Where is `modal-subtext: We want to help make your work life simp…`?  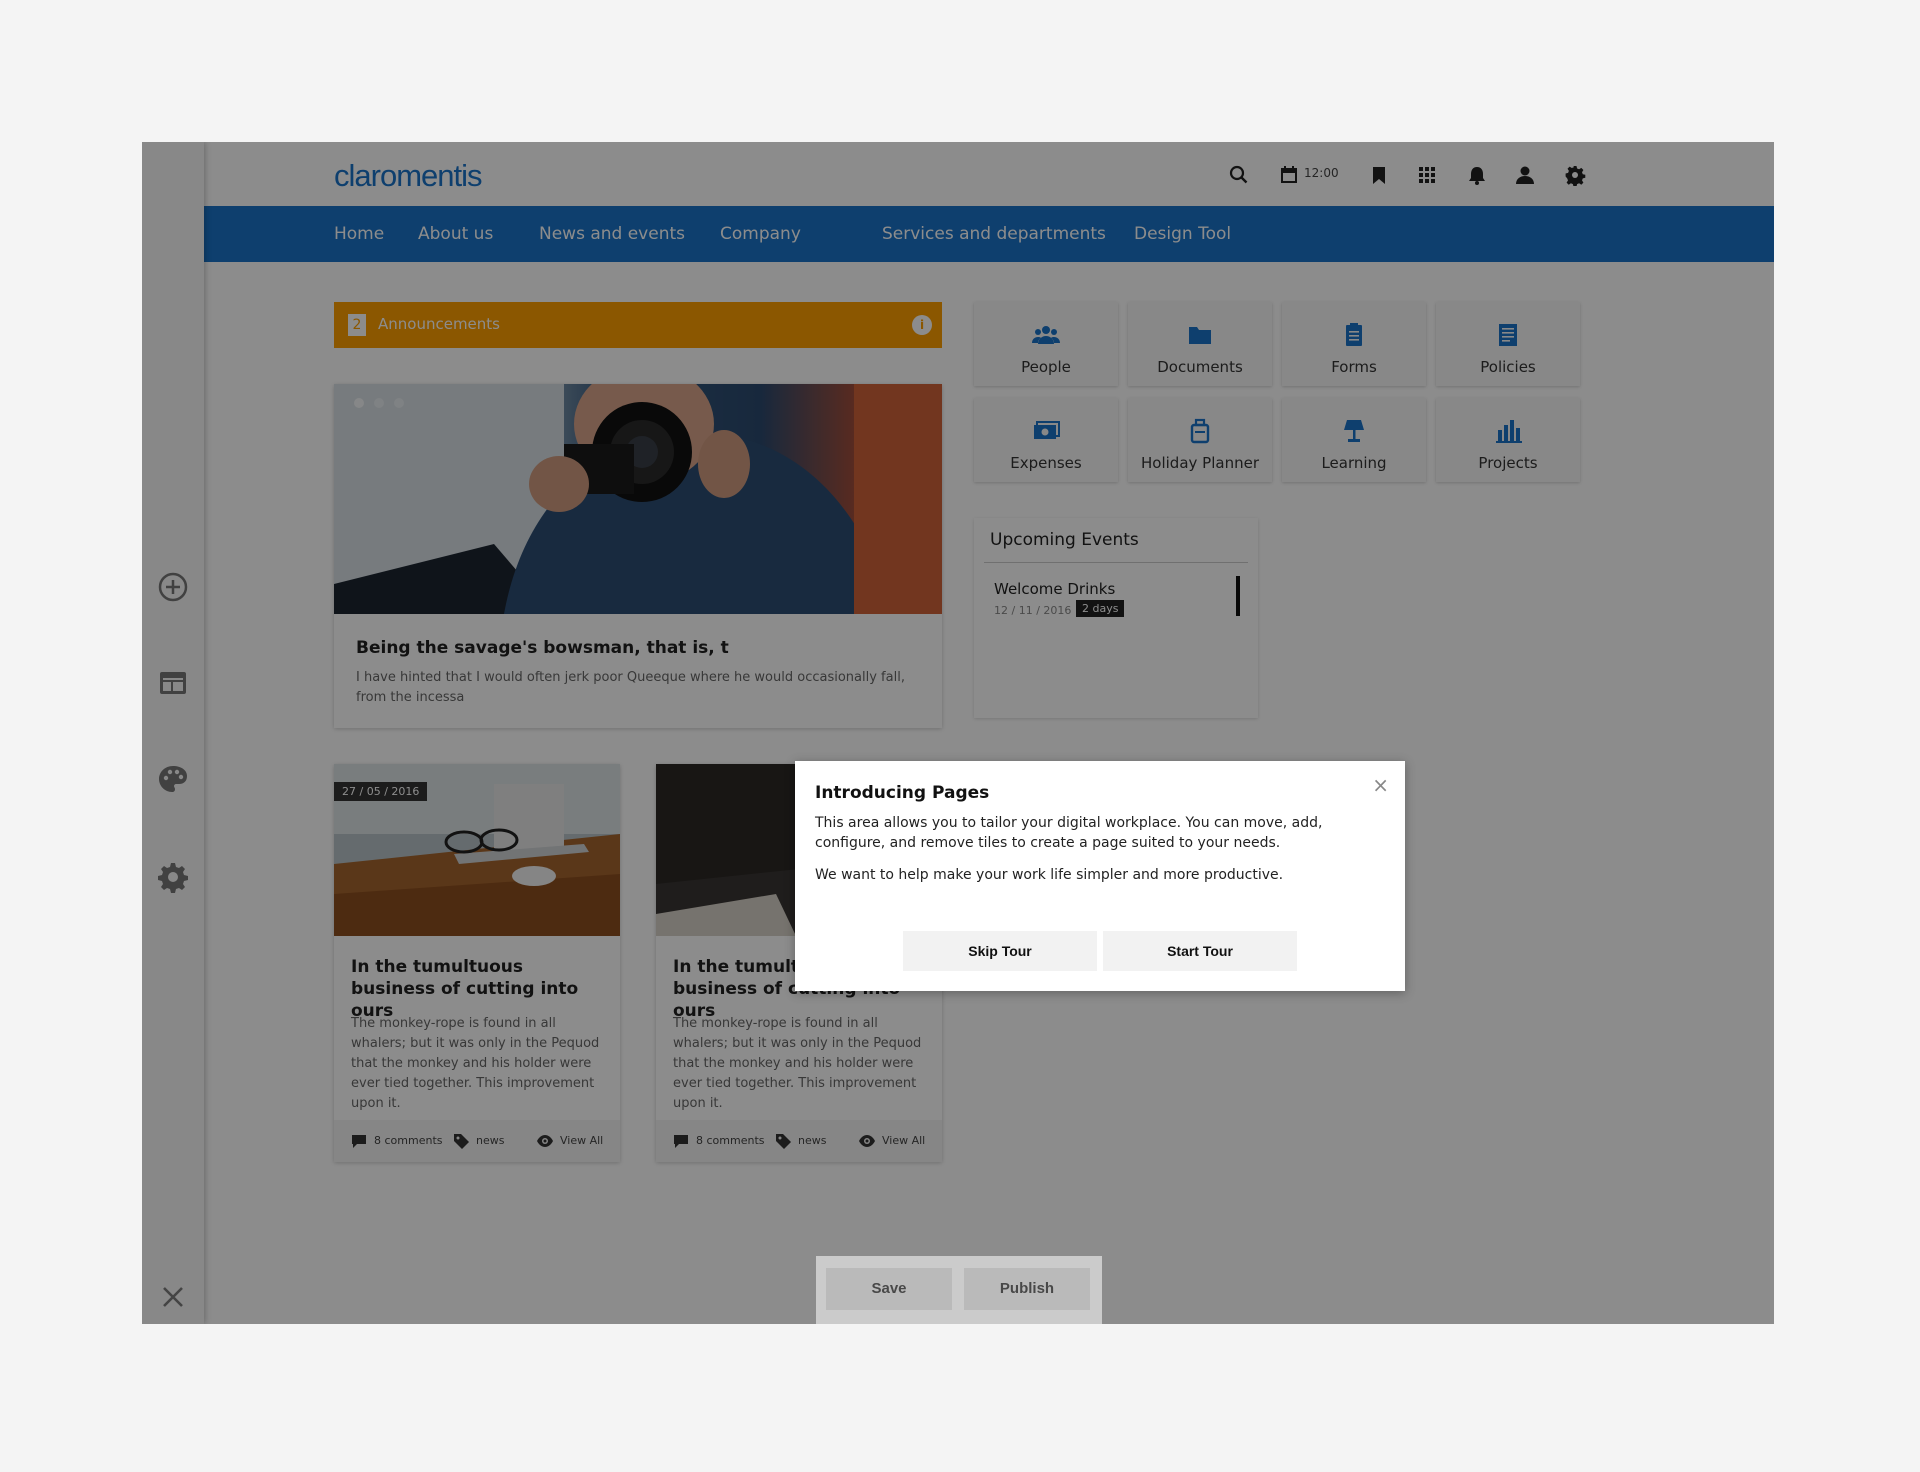
modal-subtext: We want to help make your work life simp… is located at coordinates (1049, 875).